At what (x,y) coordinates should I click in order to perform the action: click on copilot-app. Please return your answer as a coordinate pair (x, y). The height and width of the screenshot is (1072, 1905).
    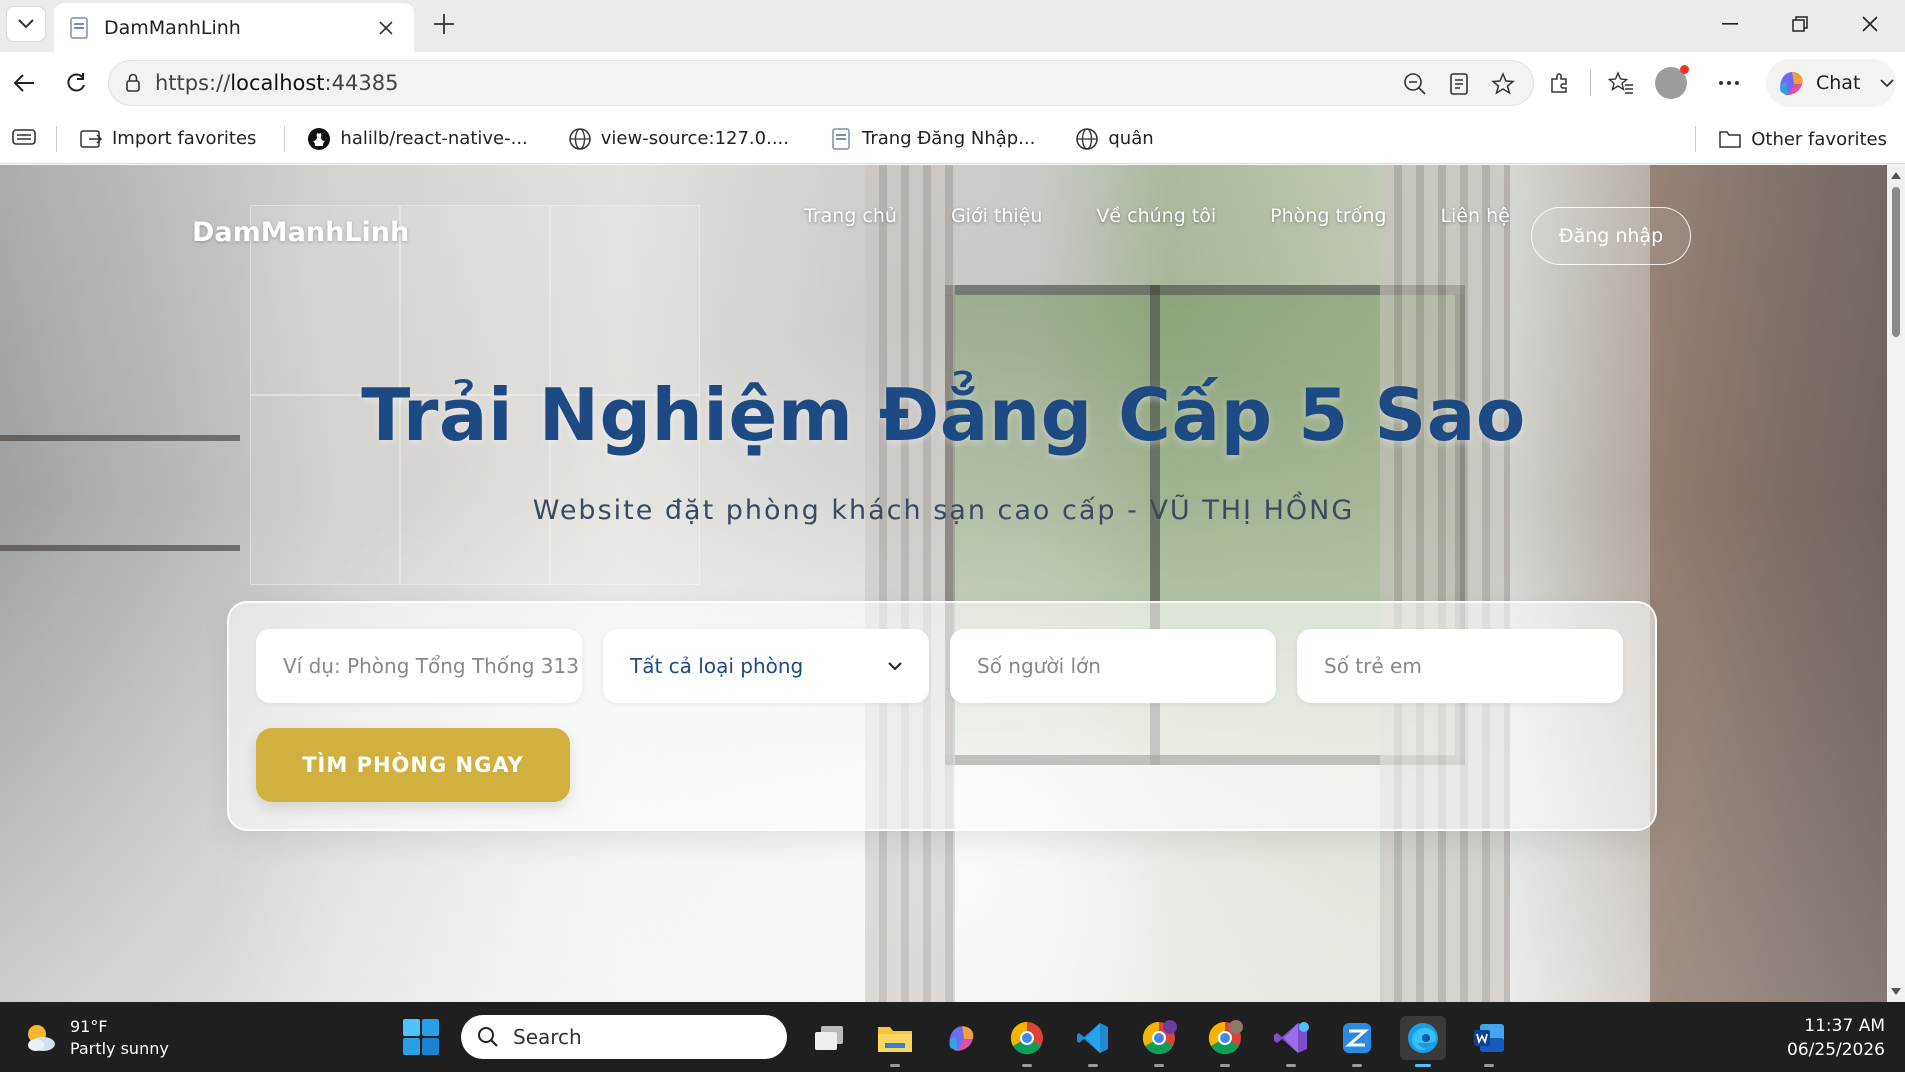
    Looking at the image, I should click on (961, 1038).